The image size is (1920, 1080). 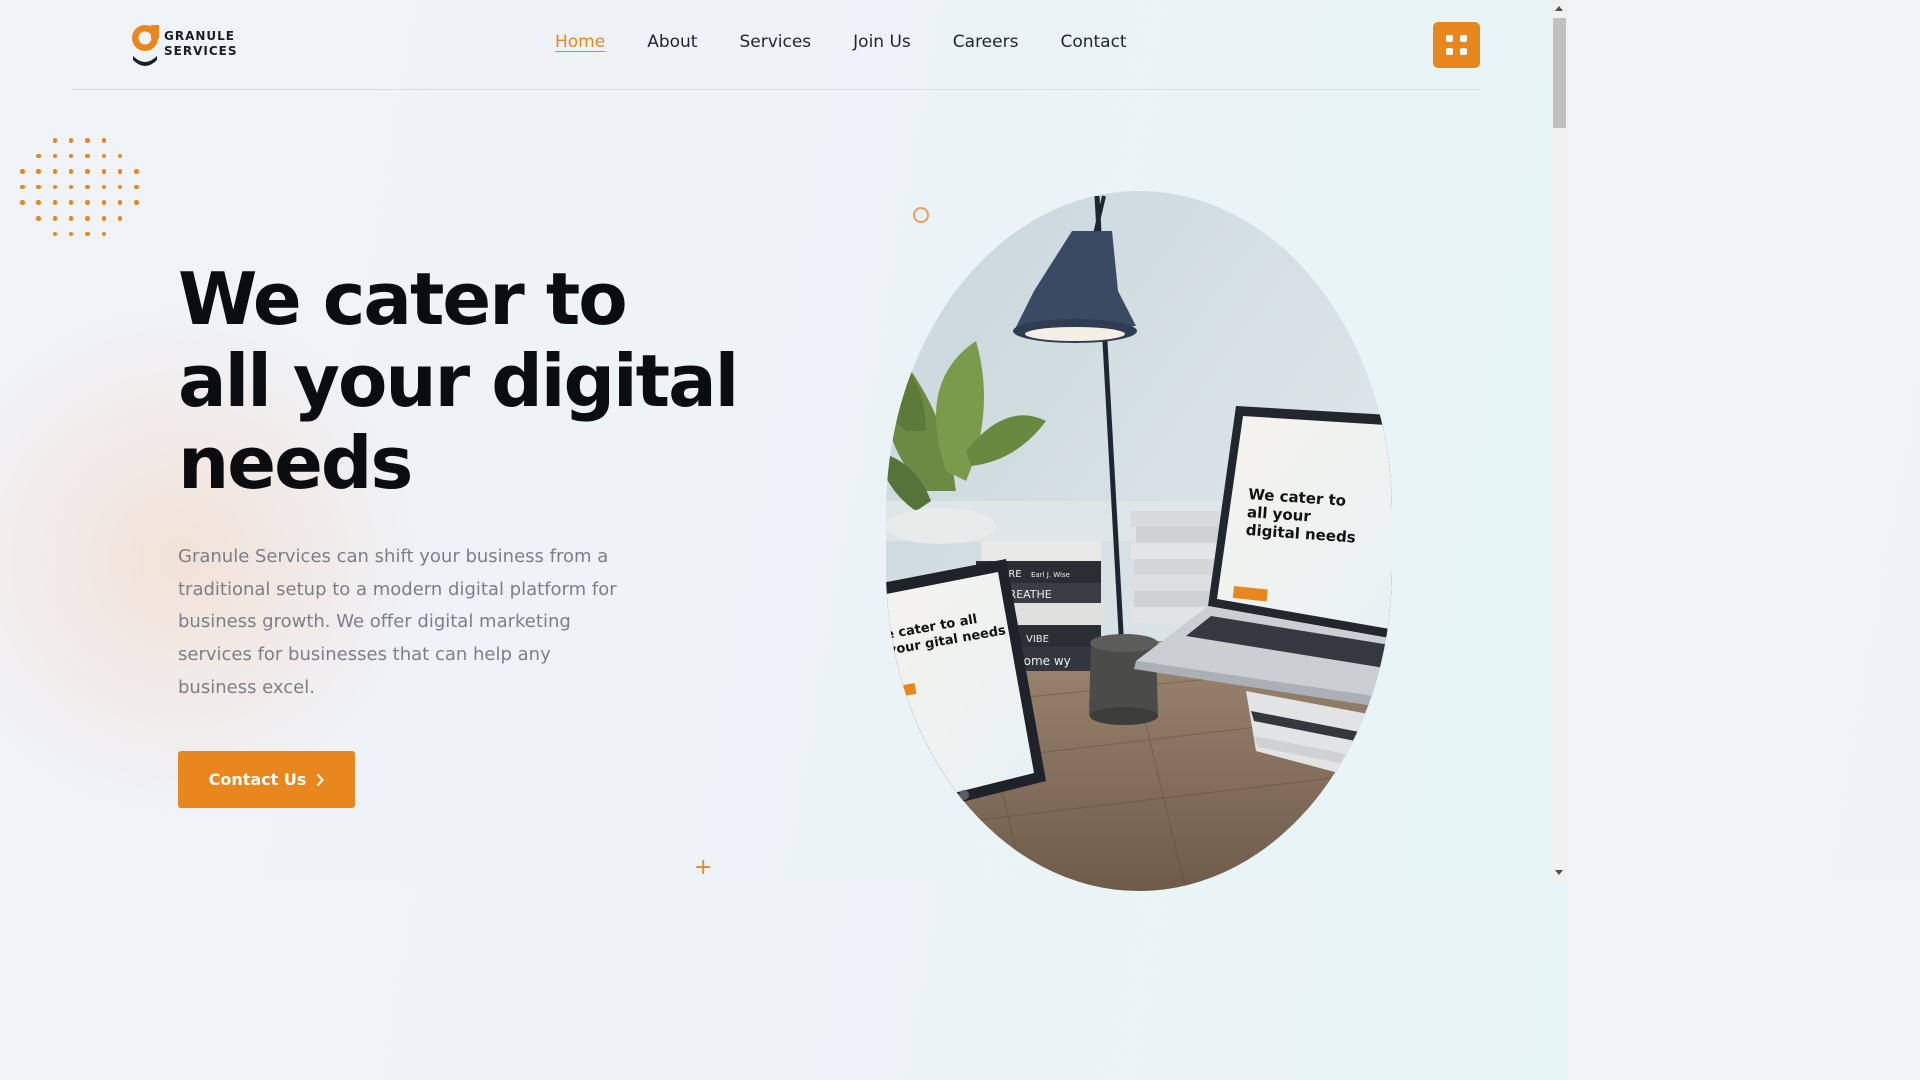 I want to click on contact-us-label: Contact Us, so click(x=257, y=779).